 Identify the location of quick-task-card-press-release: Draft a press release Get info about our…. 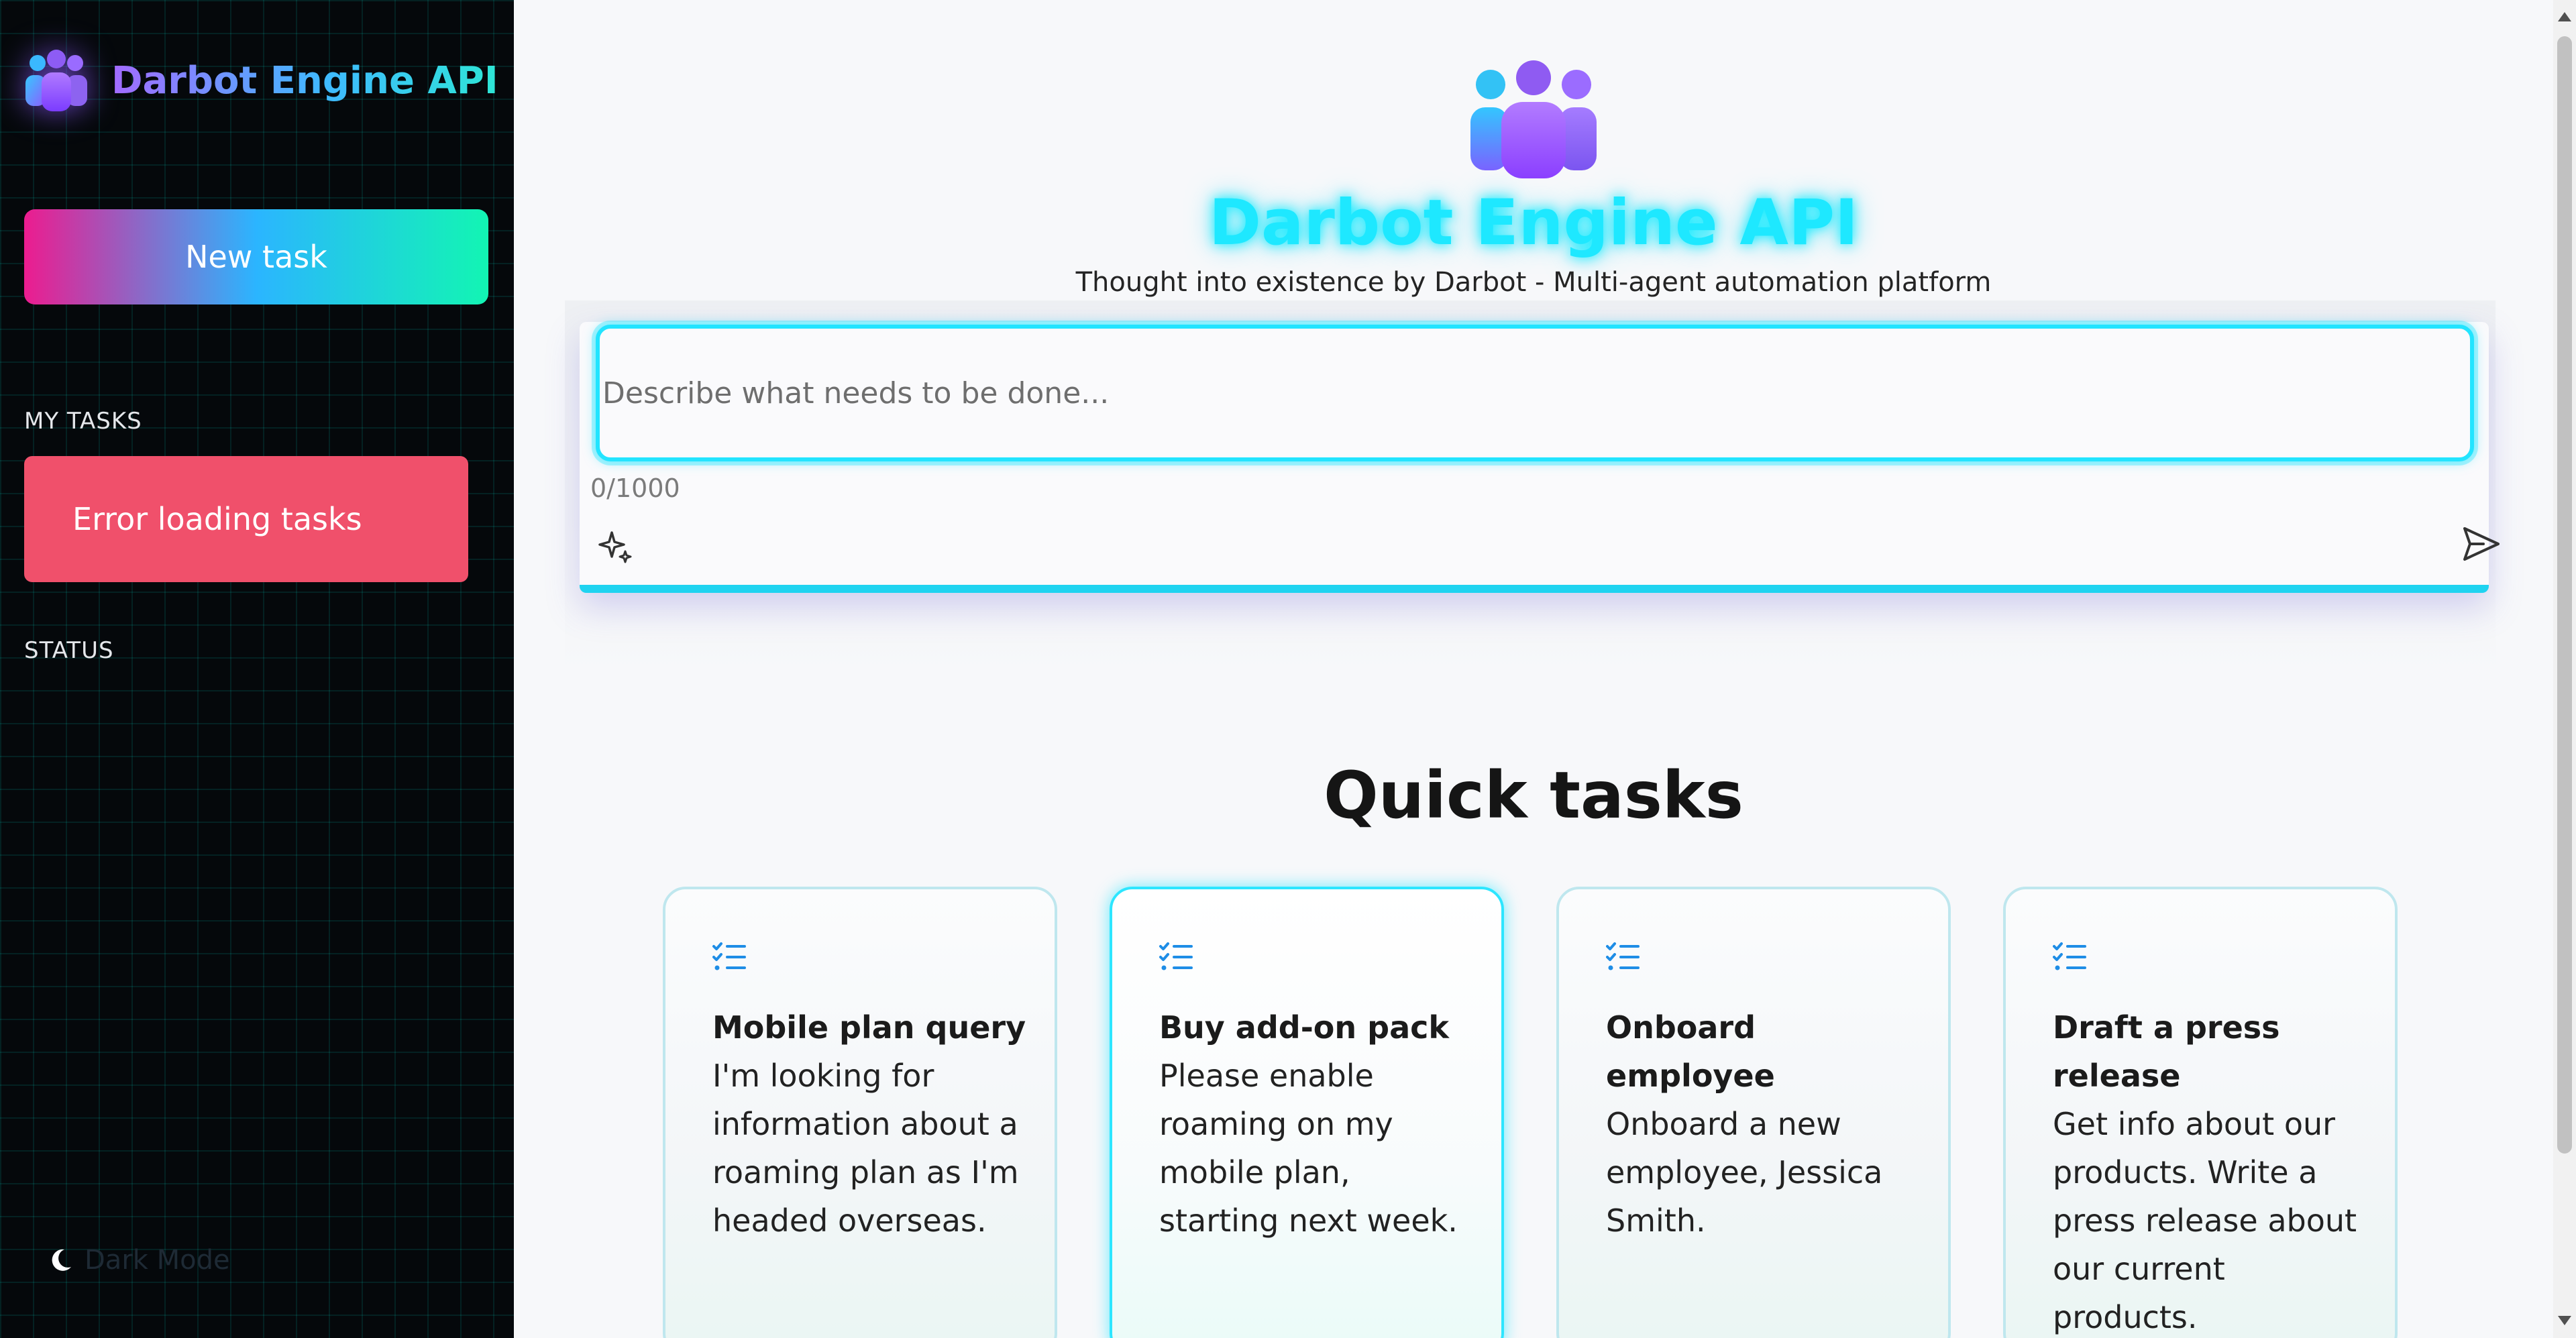
(2200, 1112).